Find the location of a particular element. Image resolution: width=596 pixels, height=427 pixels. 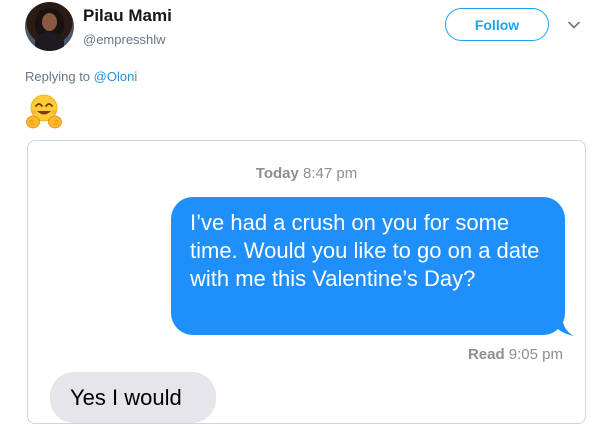

conversation-timestamp: Today 8:47 pm is located at coordinates (306, 173).